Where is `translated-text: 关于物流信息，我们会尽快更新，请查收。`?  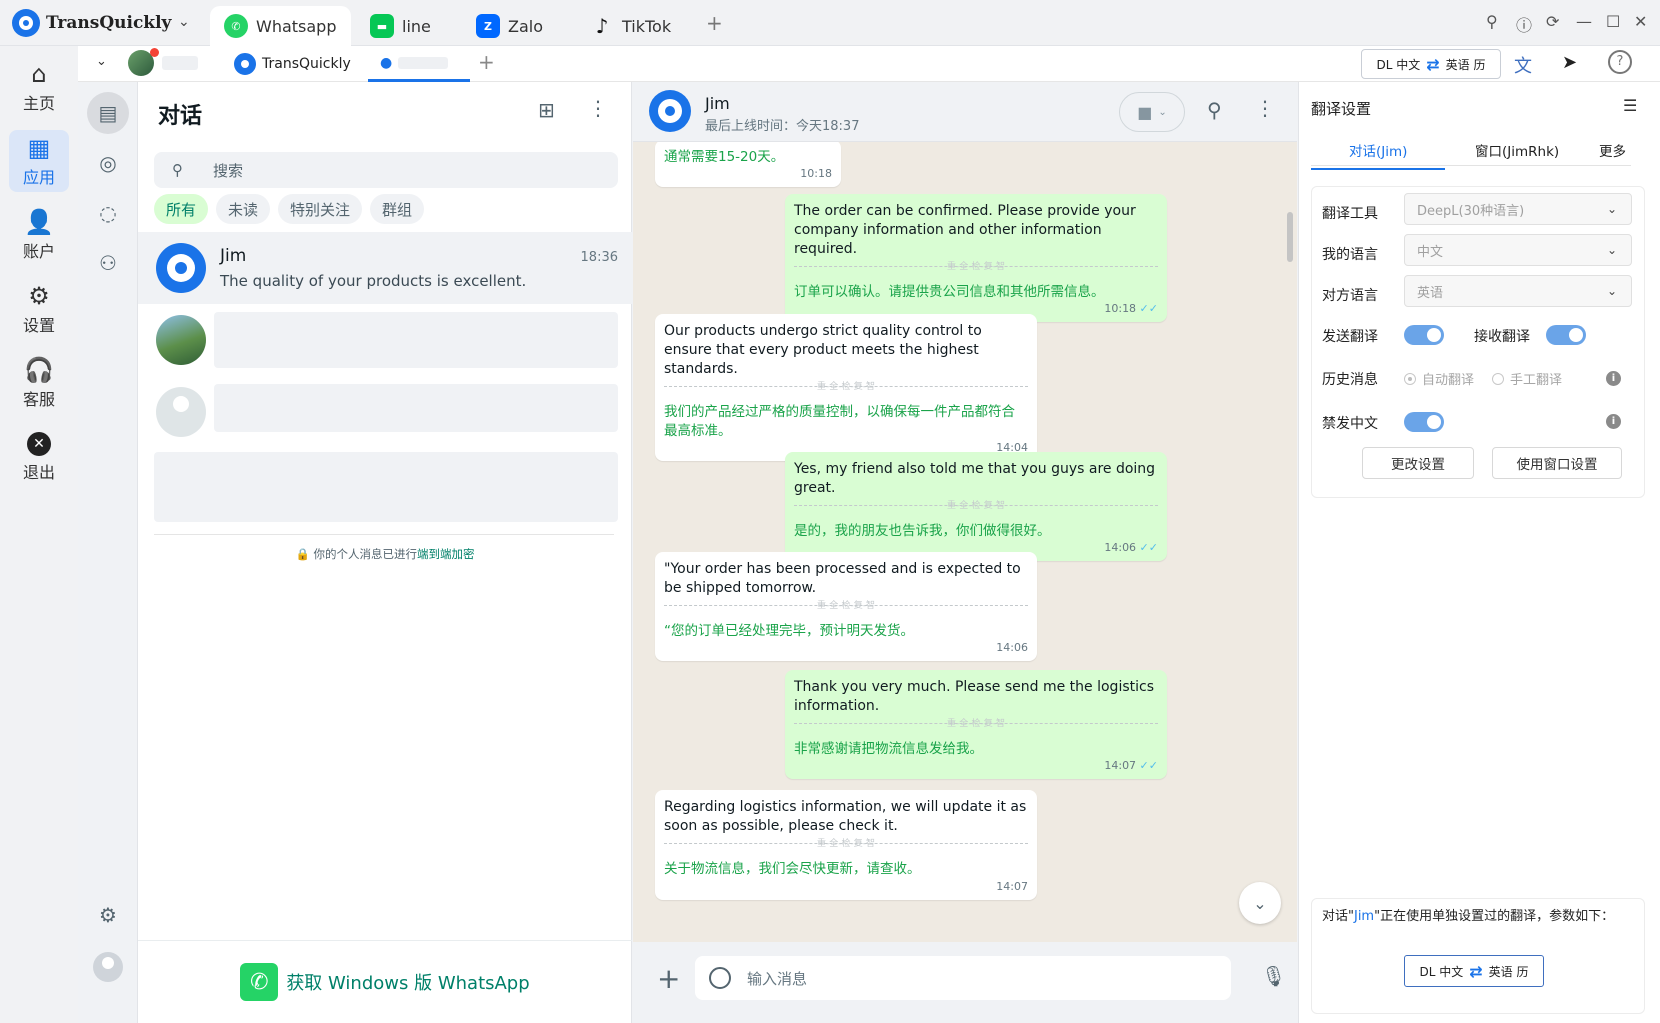 translated-text: 关于物流信息，我们会尽快更新，请查收。 is located at coordinates (792, 869).